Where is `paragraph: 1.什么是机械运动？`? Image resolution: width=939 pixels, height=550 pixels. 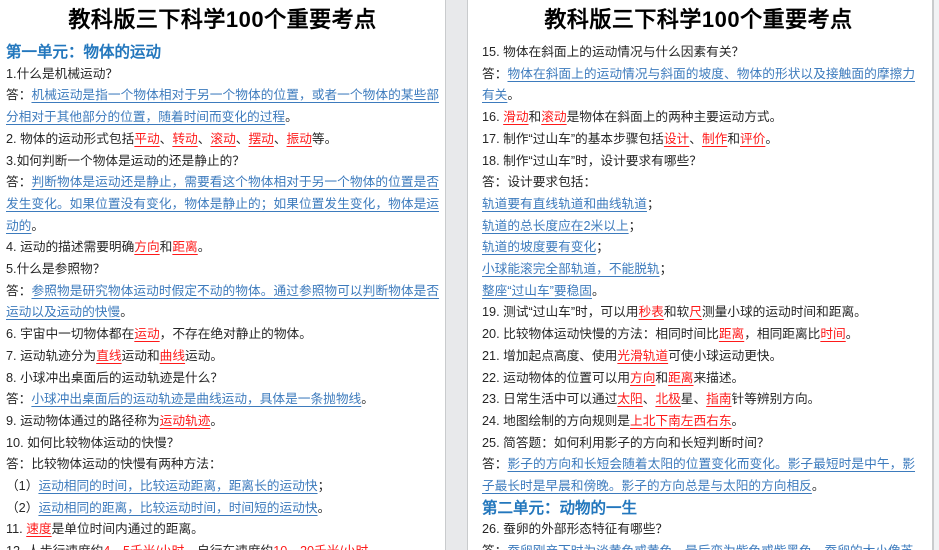 paragraph: 1.什么是机械运动？ is located at coordinates (222, 75).